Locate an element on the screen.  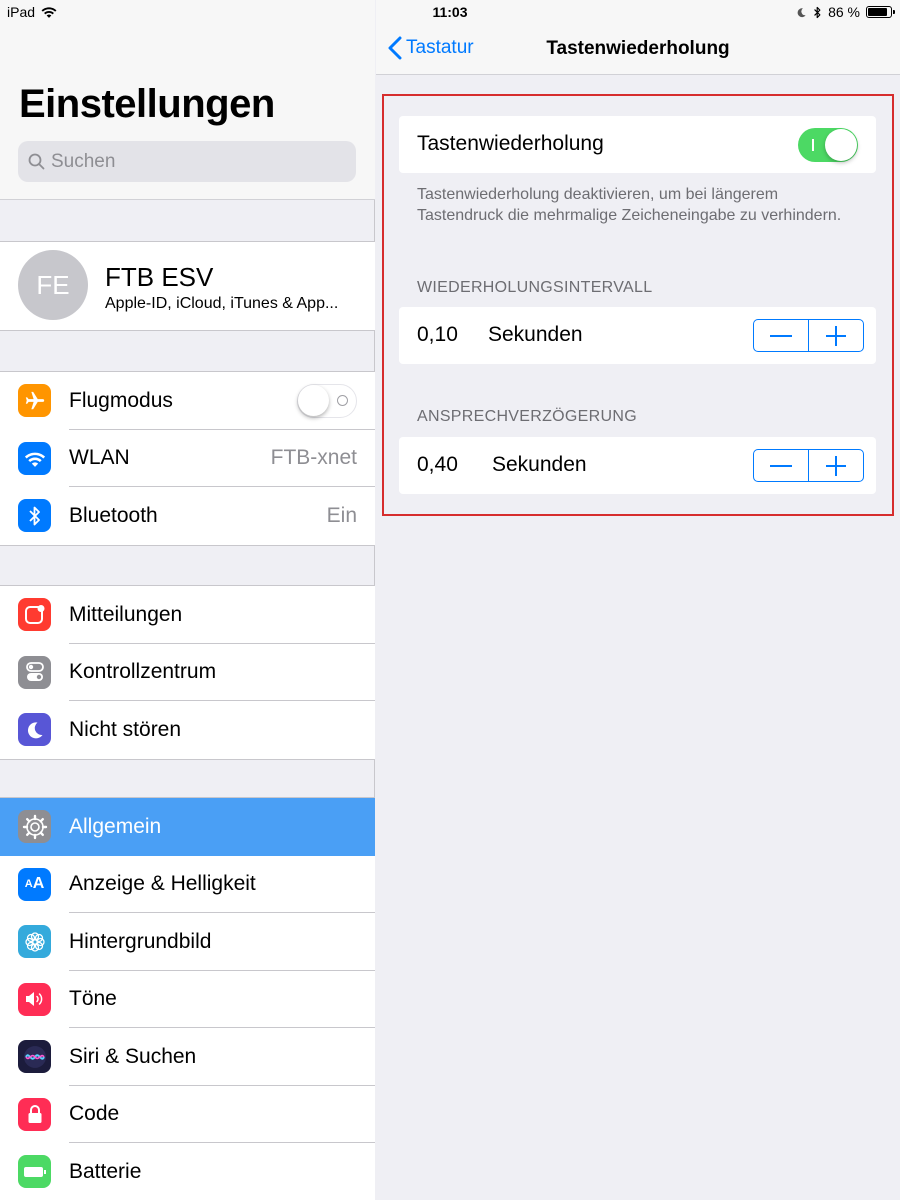
bluetooth-icon is located at coordinates (34, 516).